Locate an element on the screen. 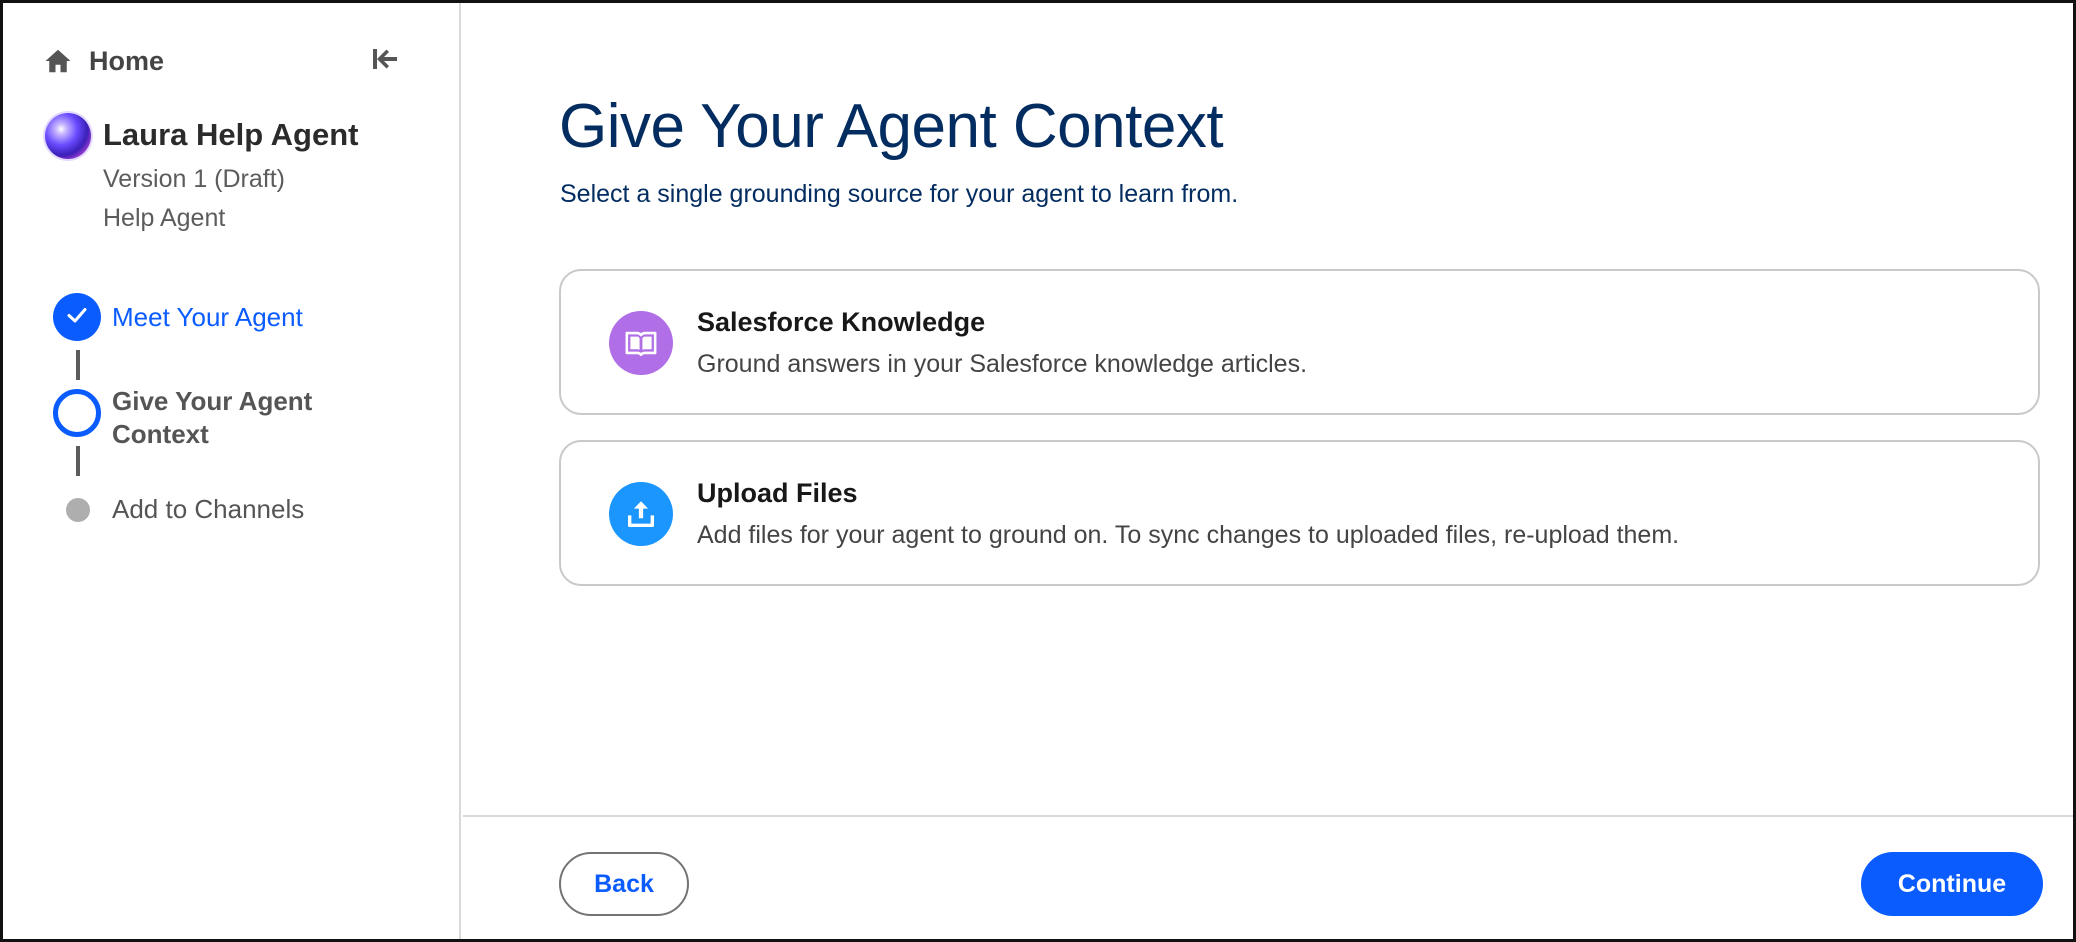 The height and width of the screenshot is (942, 2076). step-complete-marker is located at coordinates (78, 318).